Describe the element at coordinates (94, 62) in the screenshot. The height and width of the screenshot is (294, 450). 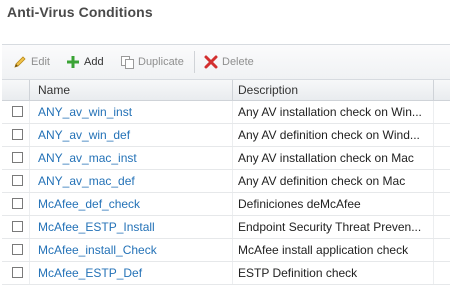
I see `add-label: Add` at that location.